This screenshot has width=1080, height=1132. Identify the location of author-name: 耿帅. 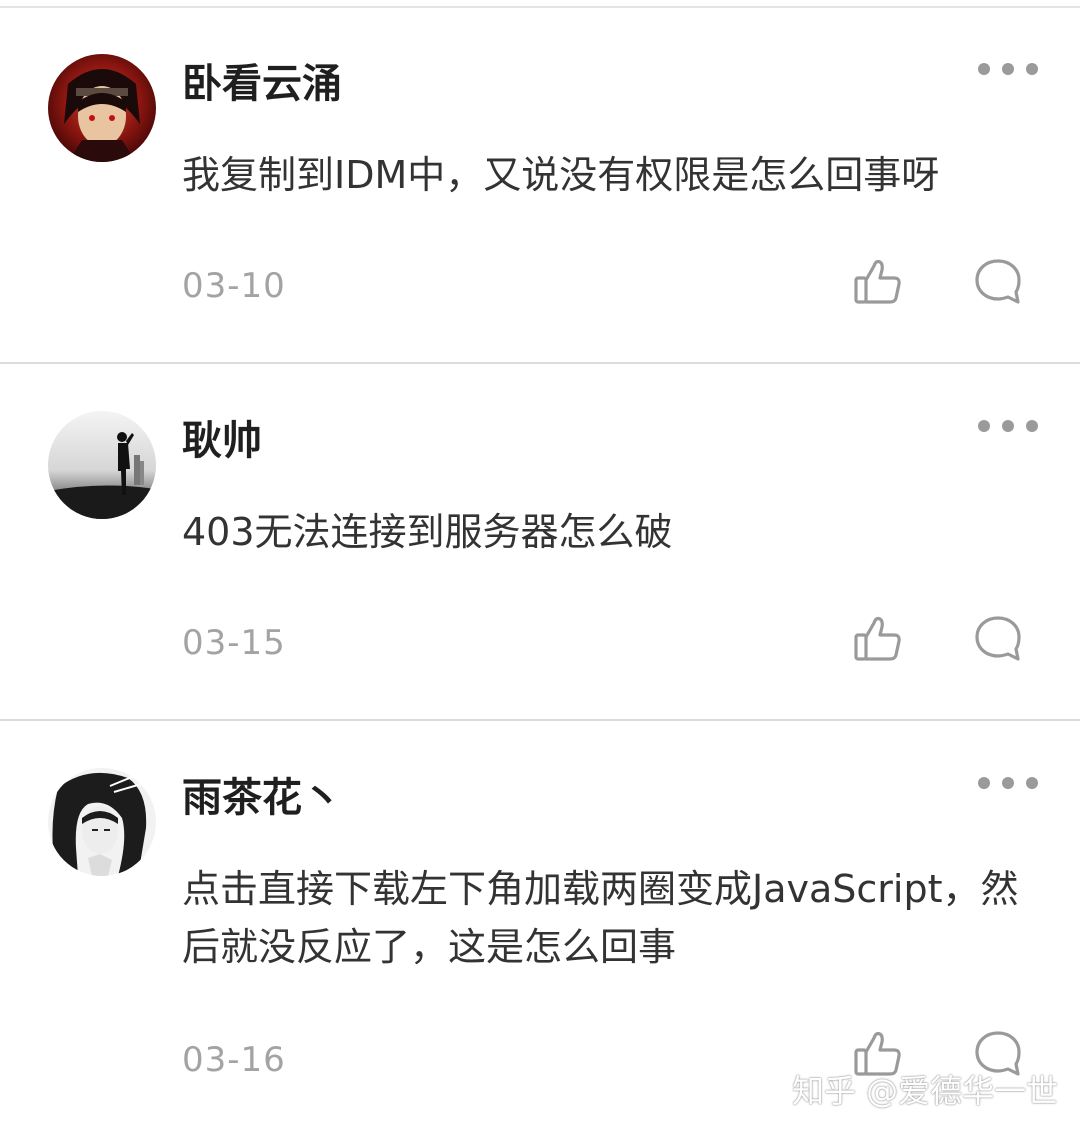
(222, 441).